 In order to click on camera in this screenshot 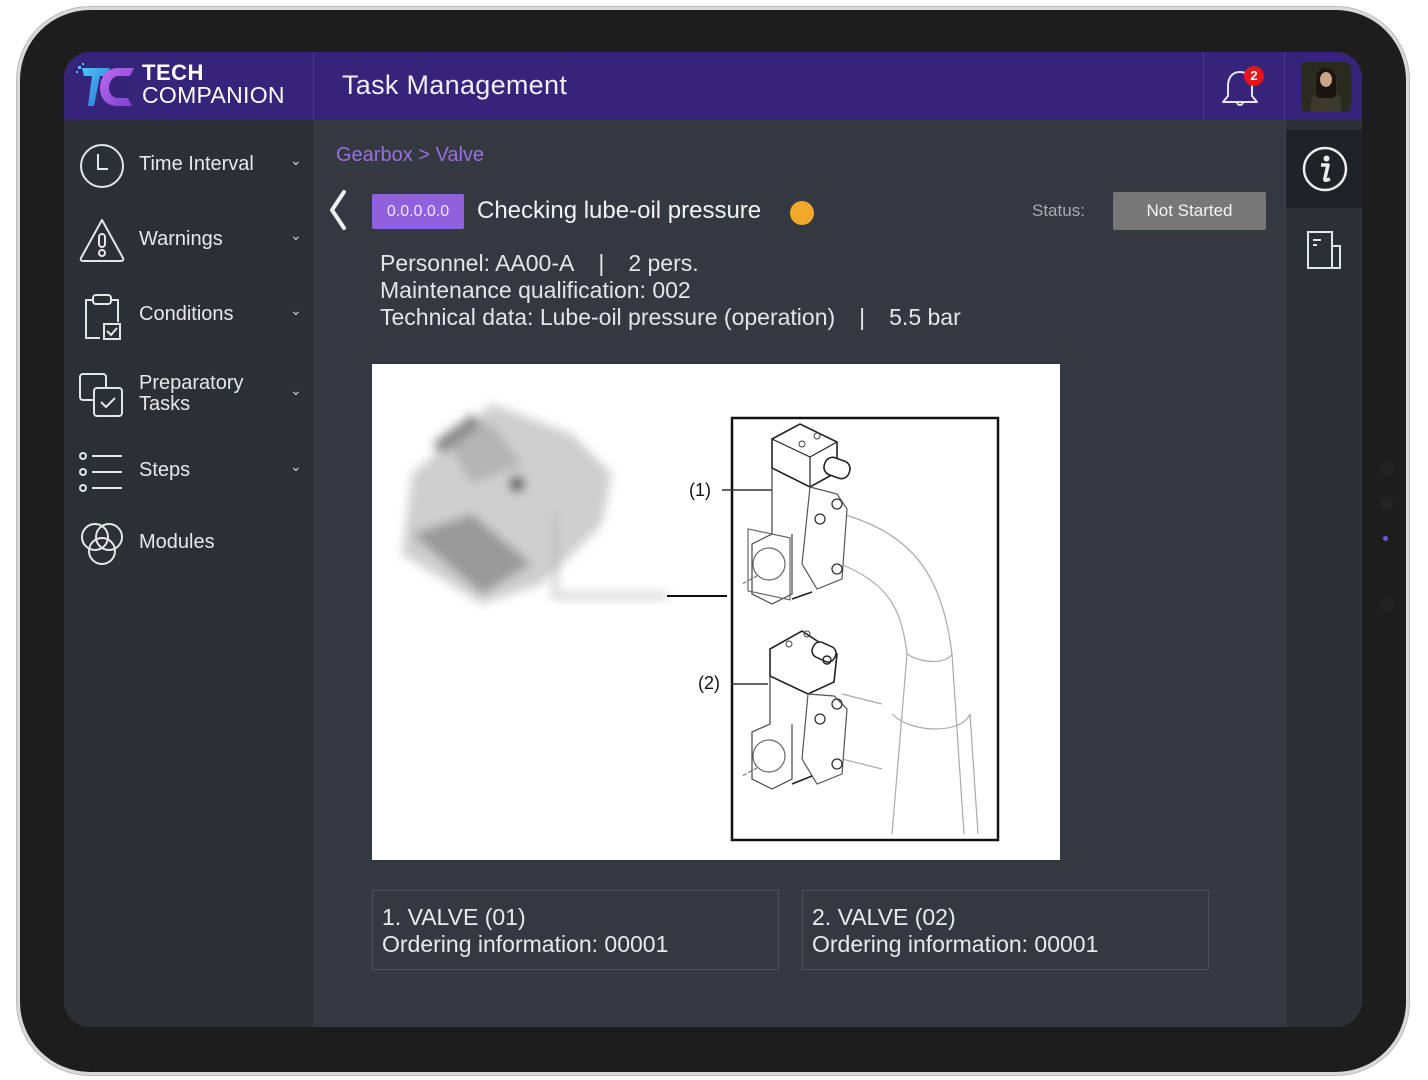, I will do `click(1385, 538)`.